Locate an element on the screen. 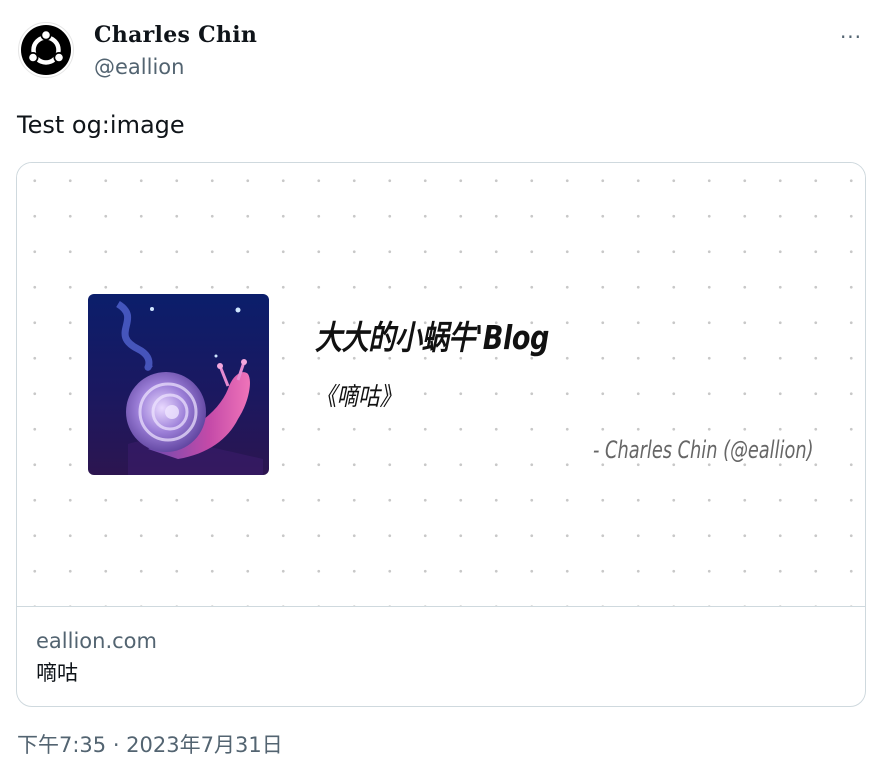  user-handle: @eallion is located at coordinates (175, 67).